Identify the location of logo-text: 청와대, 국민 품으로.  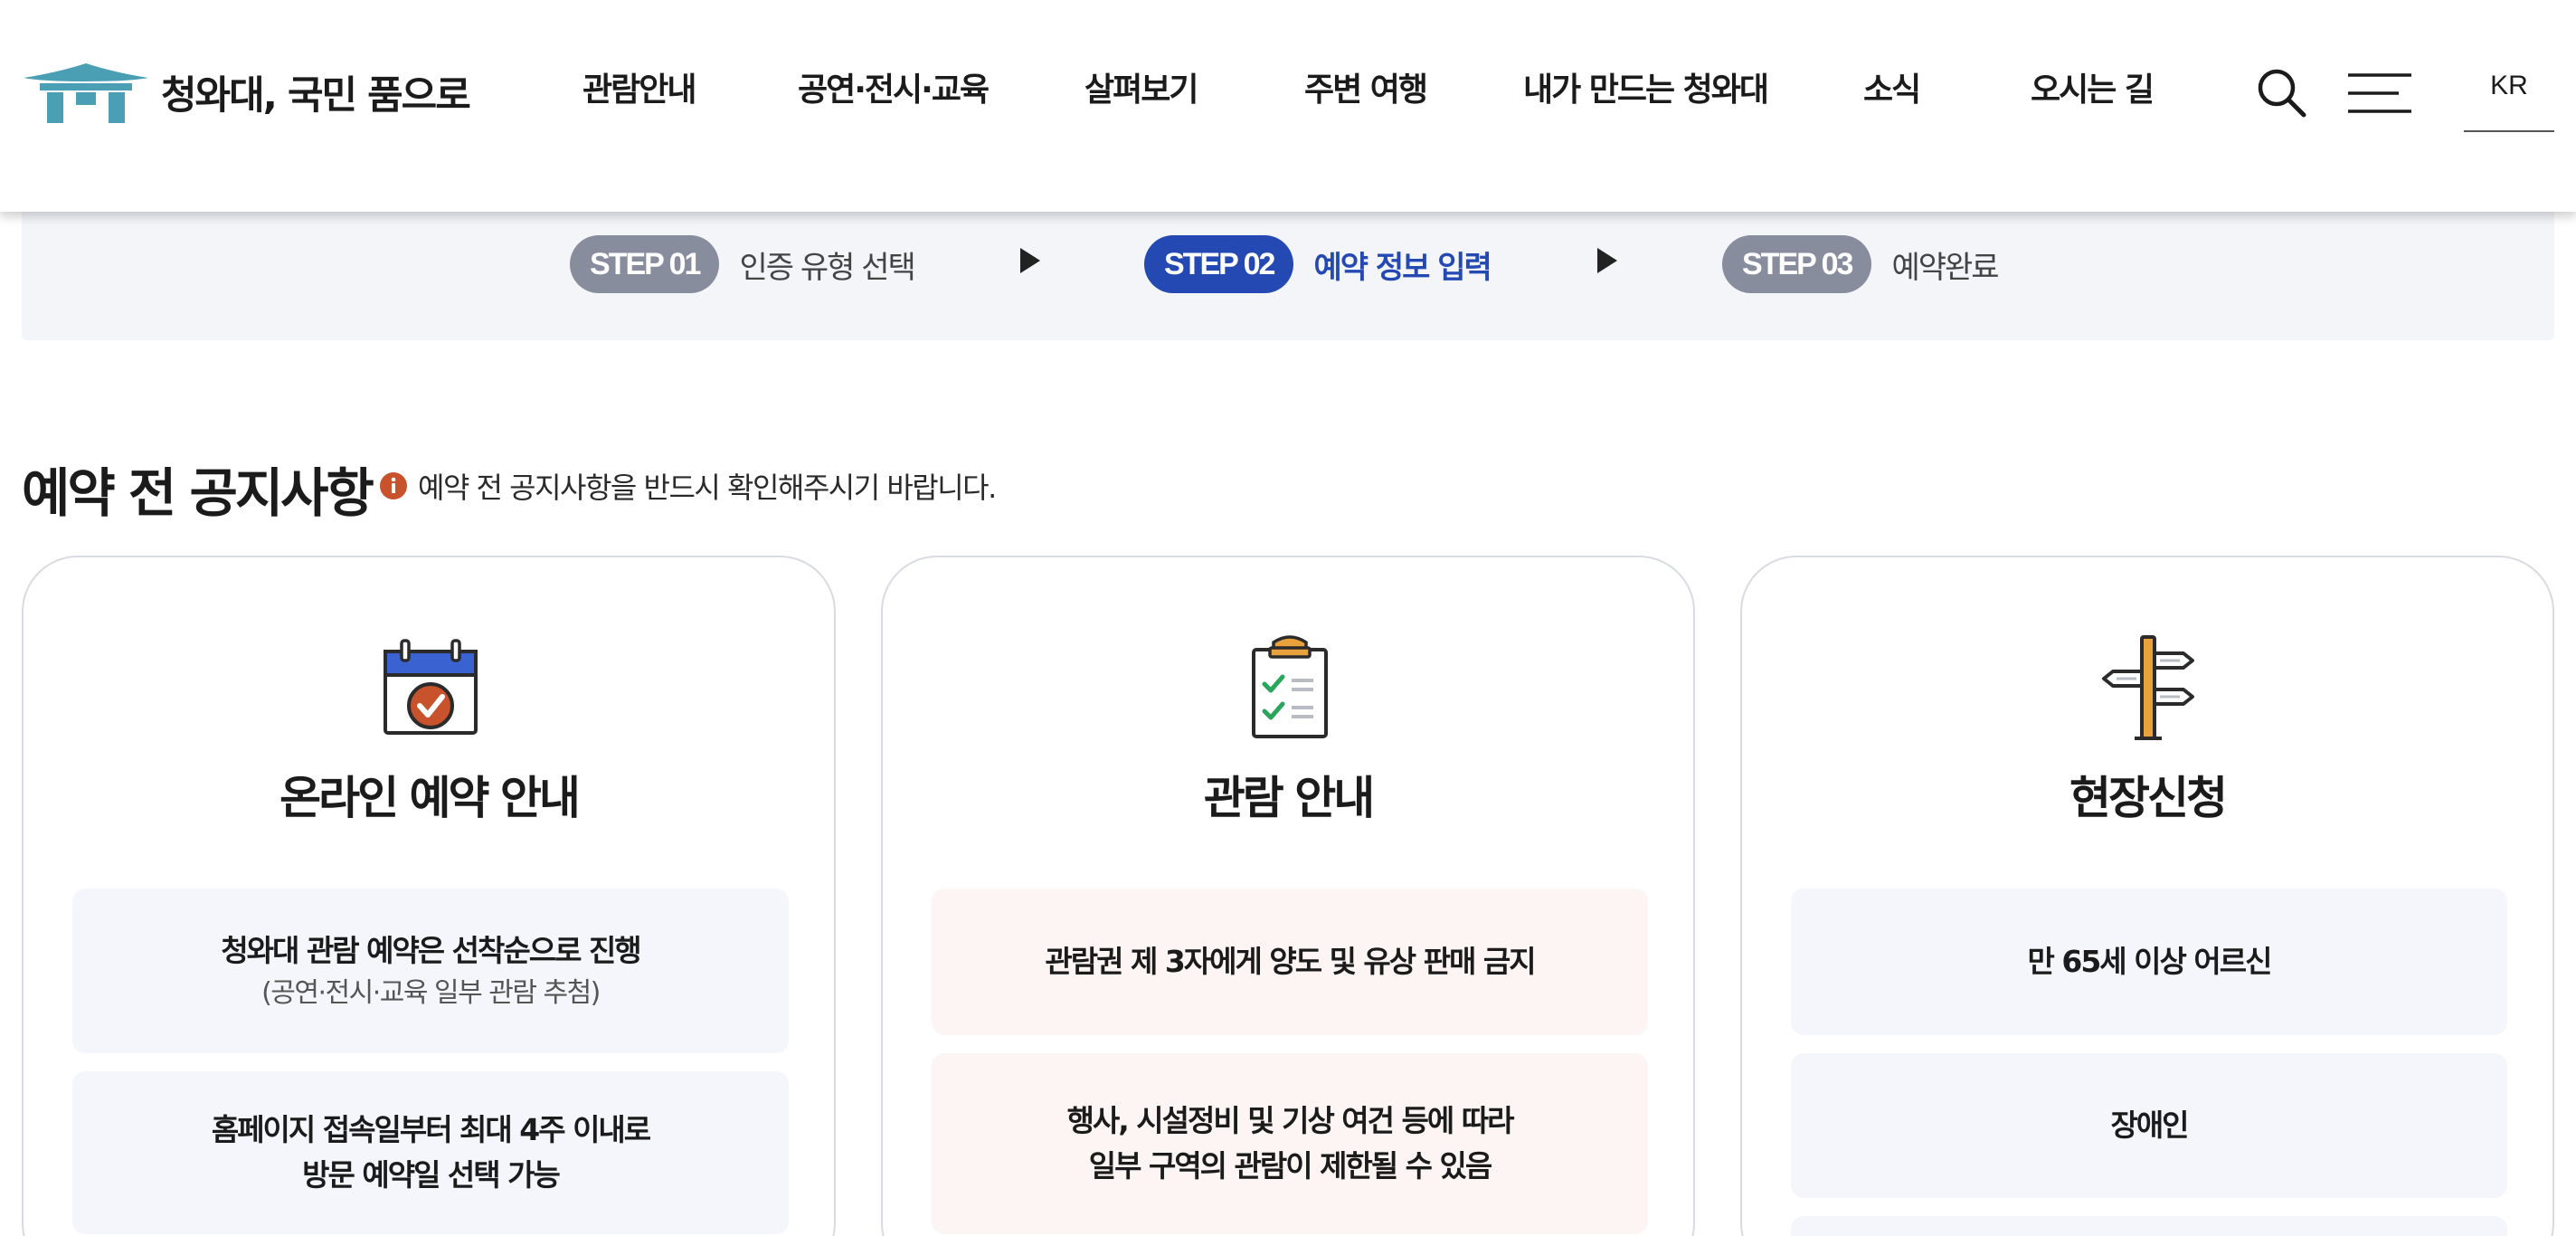
(316, 96).